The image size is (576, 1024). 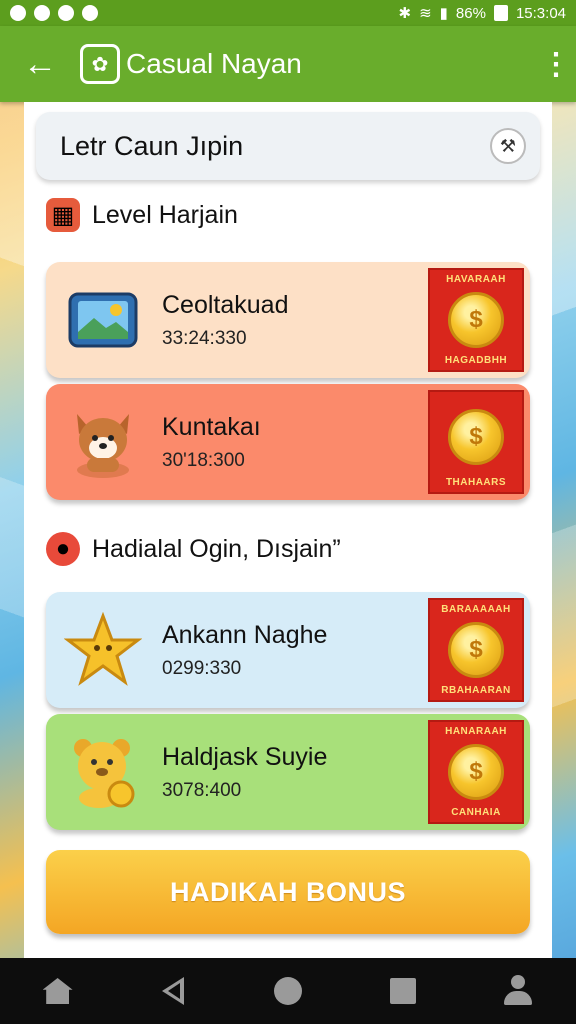 What do you see at coordinates (40, 64) in the screenshot?
I see `back-arrow-icon: ←` at bounding box center [40, 64].